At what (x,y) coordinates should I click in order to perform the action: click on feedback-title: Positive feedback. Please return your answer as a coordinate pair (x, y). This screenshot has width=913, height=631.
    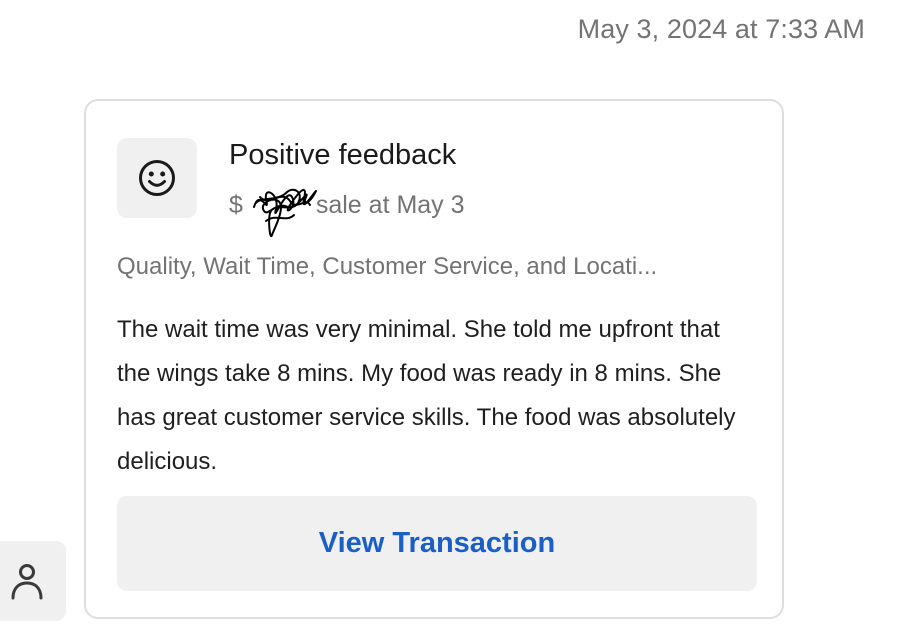
    Looking at the image, I should click on (343, 155).